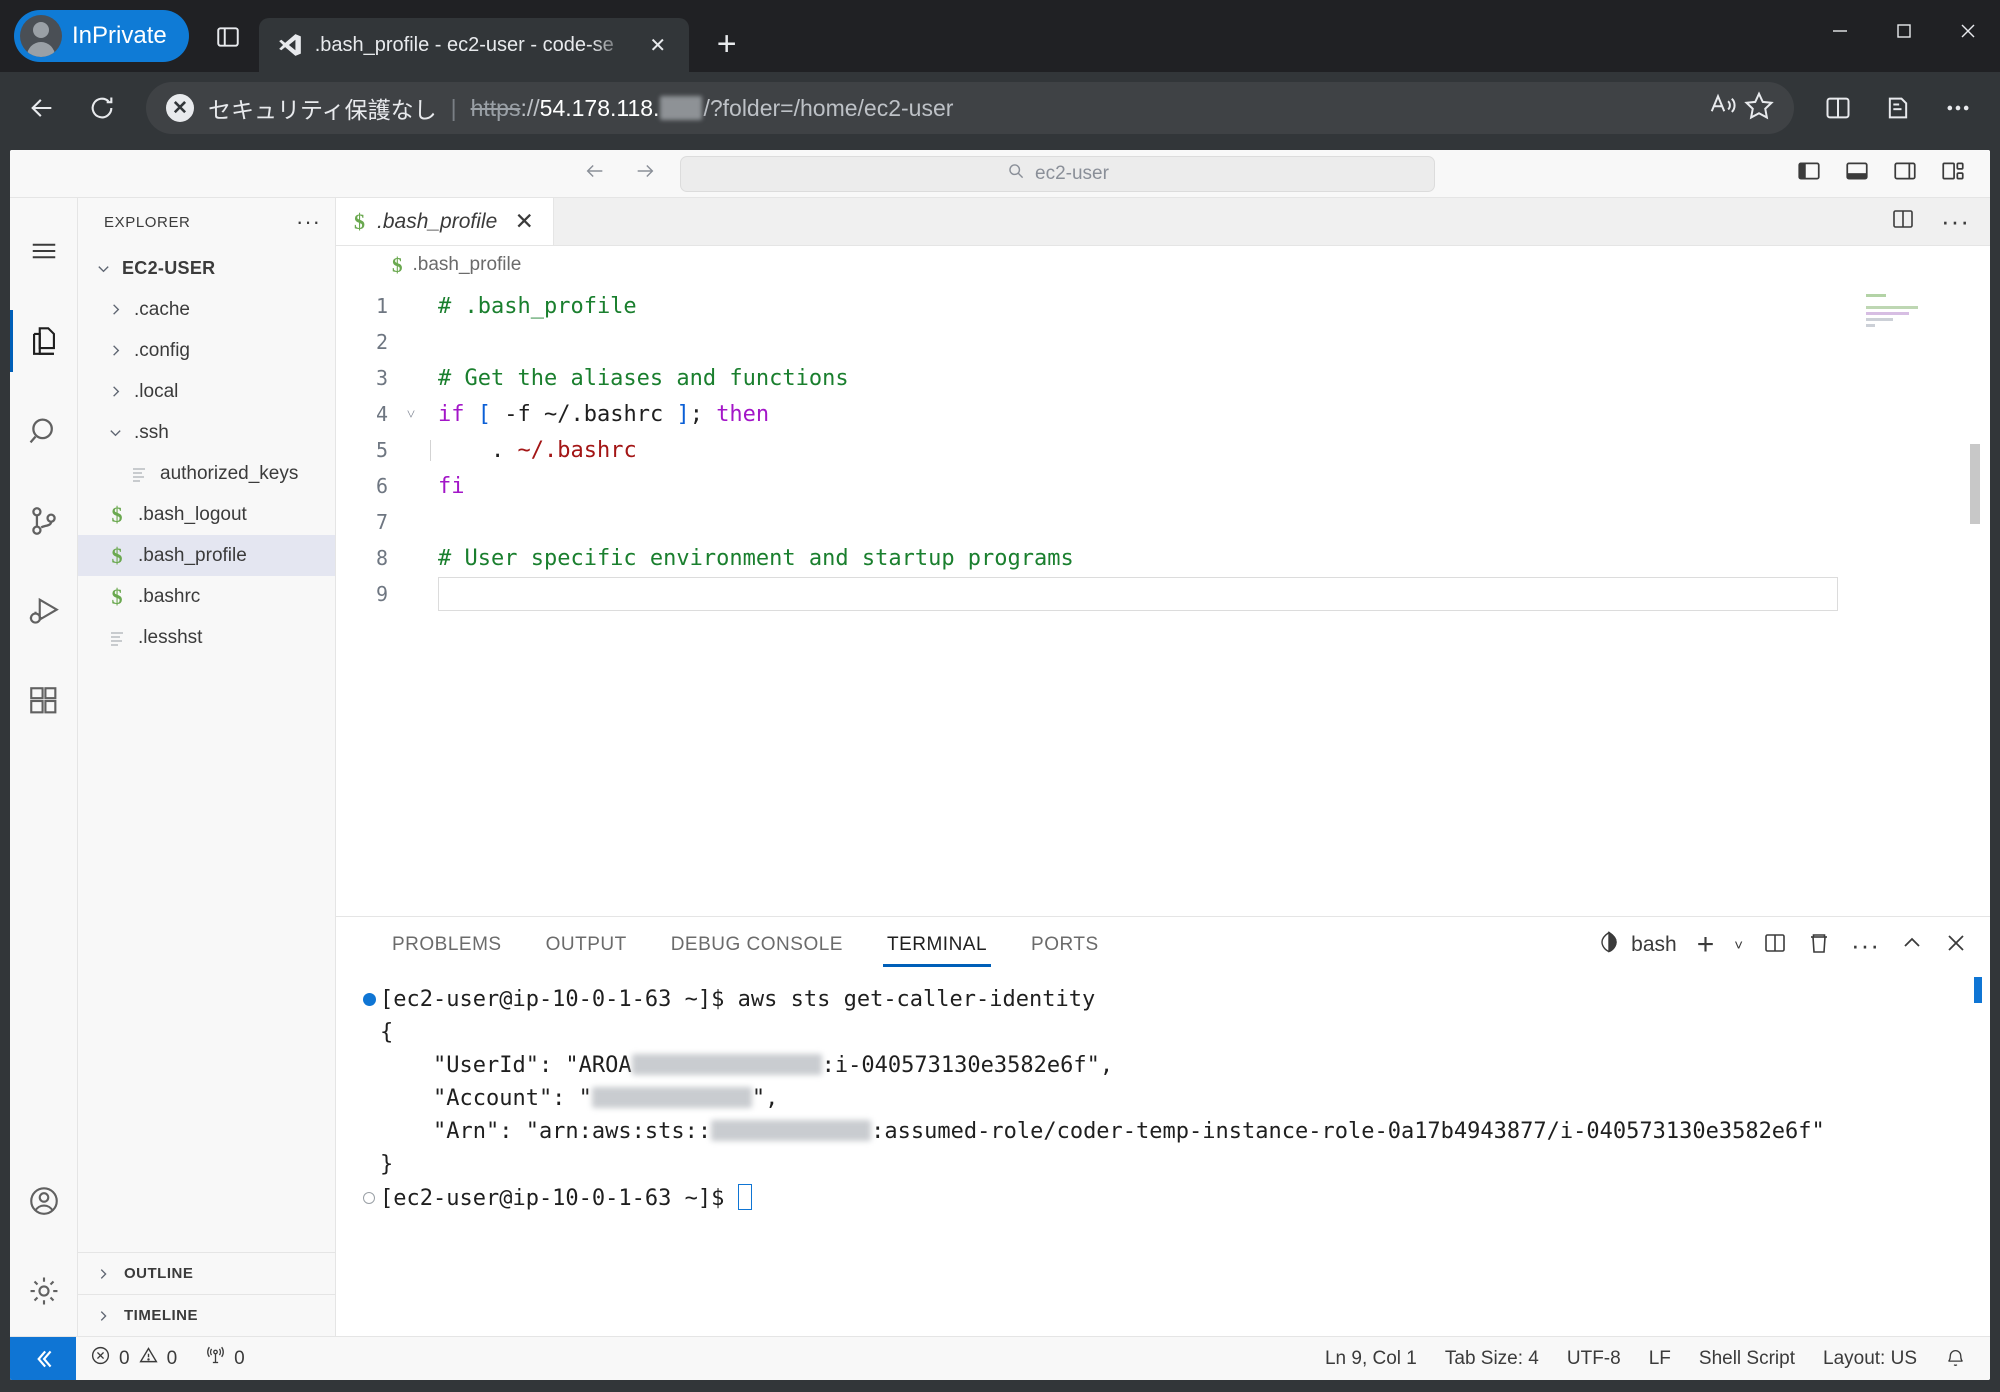 This screenshot has width=2000, height=1392. Describe the element at coordinates (206, 473) in the screenshot. I see `file-tree-item-authorized-keys: authorized_keys` at that location.